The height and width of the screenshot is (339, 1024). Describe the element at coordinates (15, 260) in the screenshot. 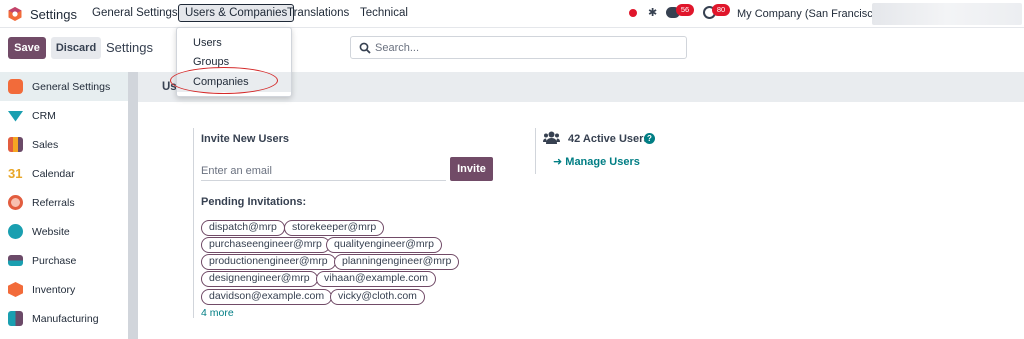

I see `purchase-icon` at that location.